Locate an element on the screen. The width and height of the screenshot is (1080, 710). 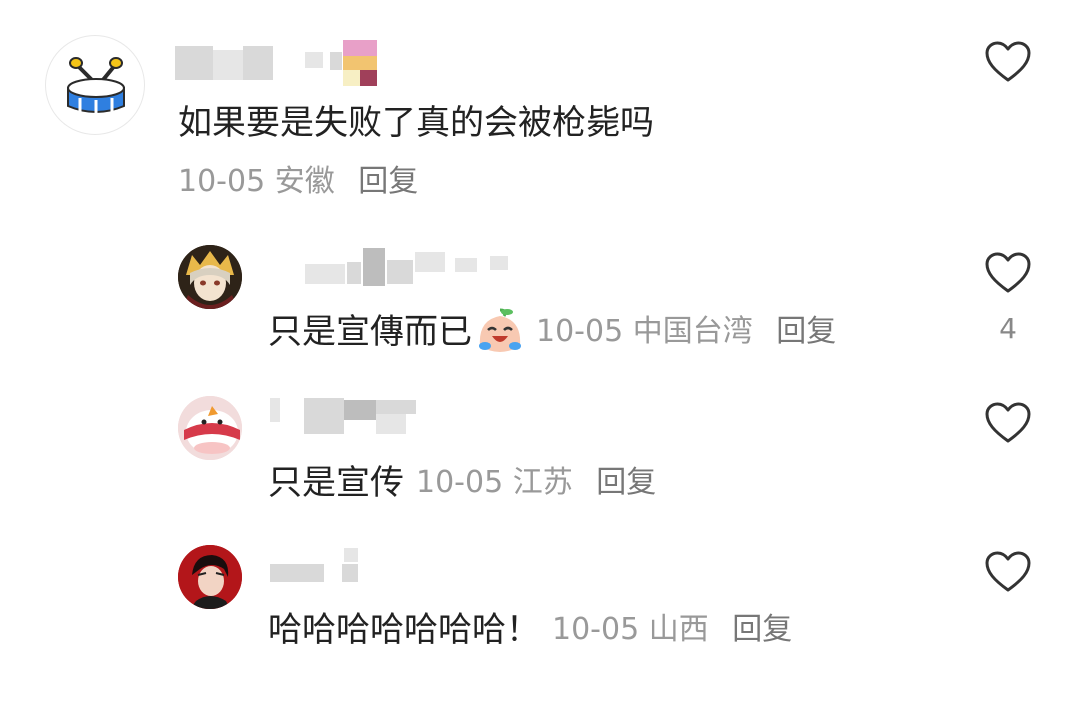
comment-text: 只是宣传 is located at coordinates (336, 483).